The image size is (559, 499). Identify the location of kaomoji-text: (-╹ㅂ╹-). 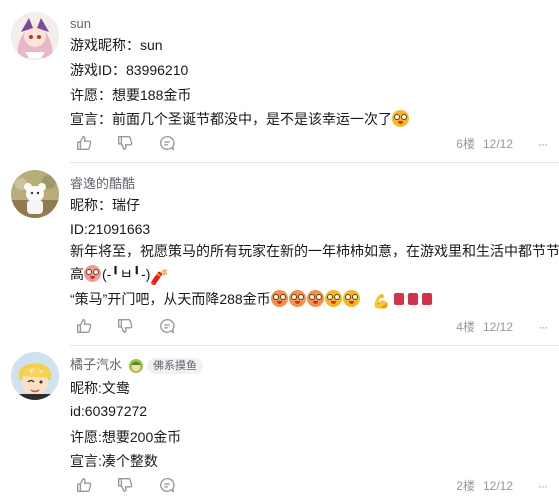
(126, 274).